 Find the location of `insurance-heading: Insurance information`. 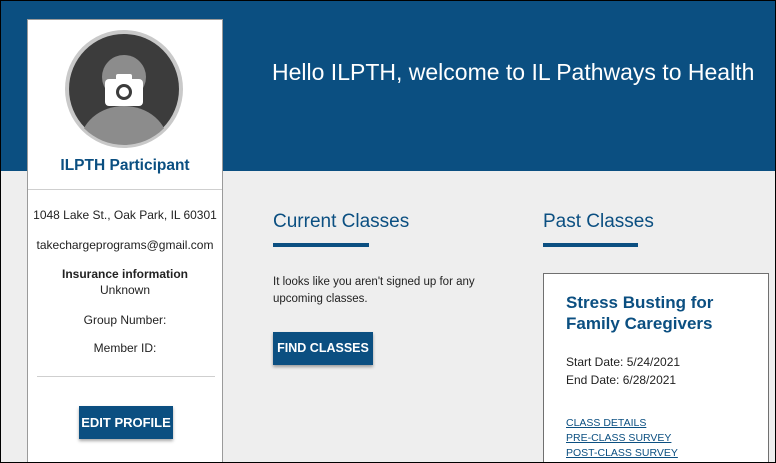

insurance-heading: Insurance information is located at coordinates (125, 274).